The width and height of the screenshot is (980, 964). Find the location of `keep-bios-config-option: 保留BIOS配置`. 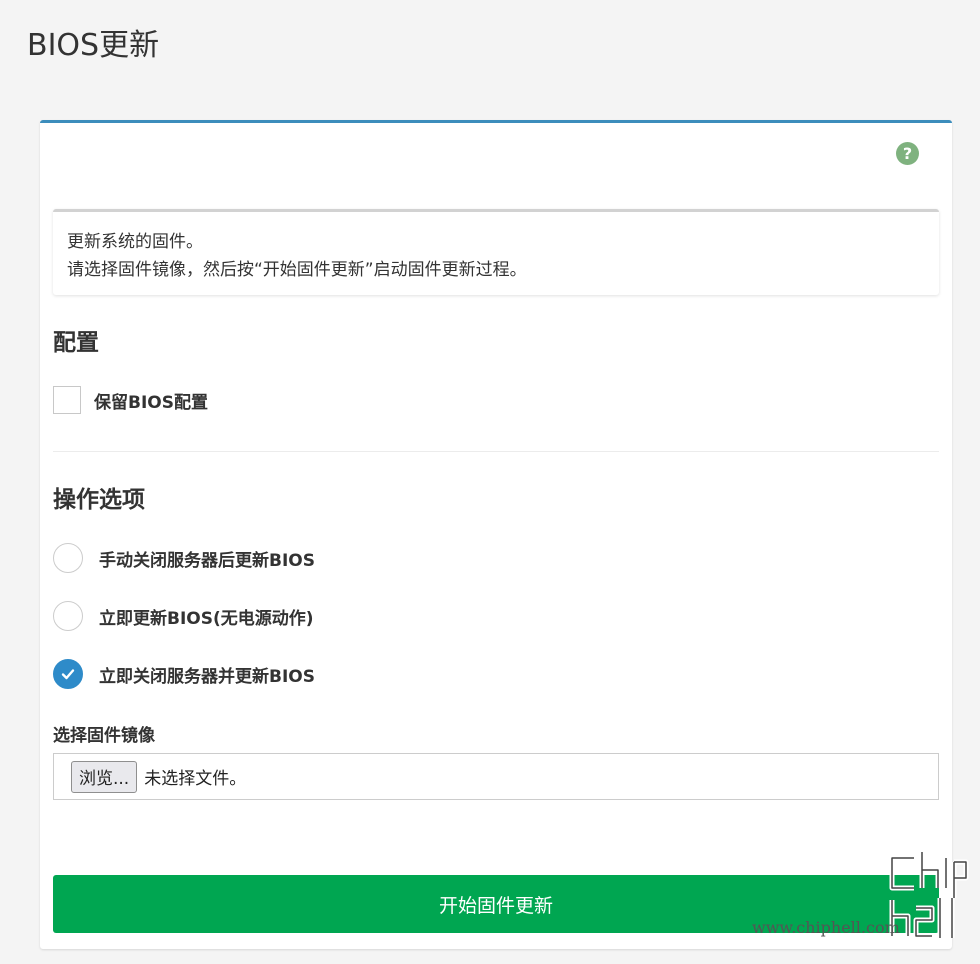

keep-bios-config-option: 保留BIOS配置 is located at coordinates (130, 400).